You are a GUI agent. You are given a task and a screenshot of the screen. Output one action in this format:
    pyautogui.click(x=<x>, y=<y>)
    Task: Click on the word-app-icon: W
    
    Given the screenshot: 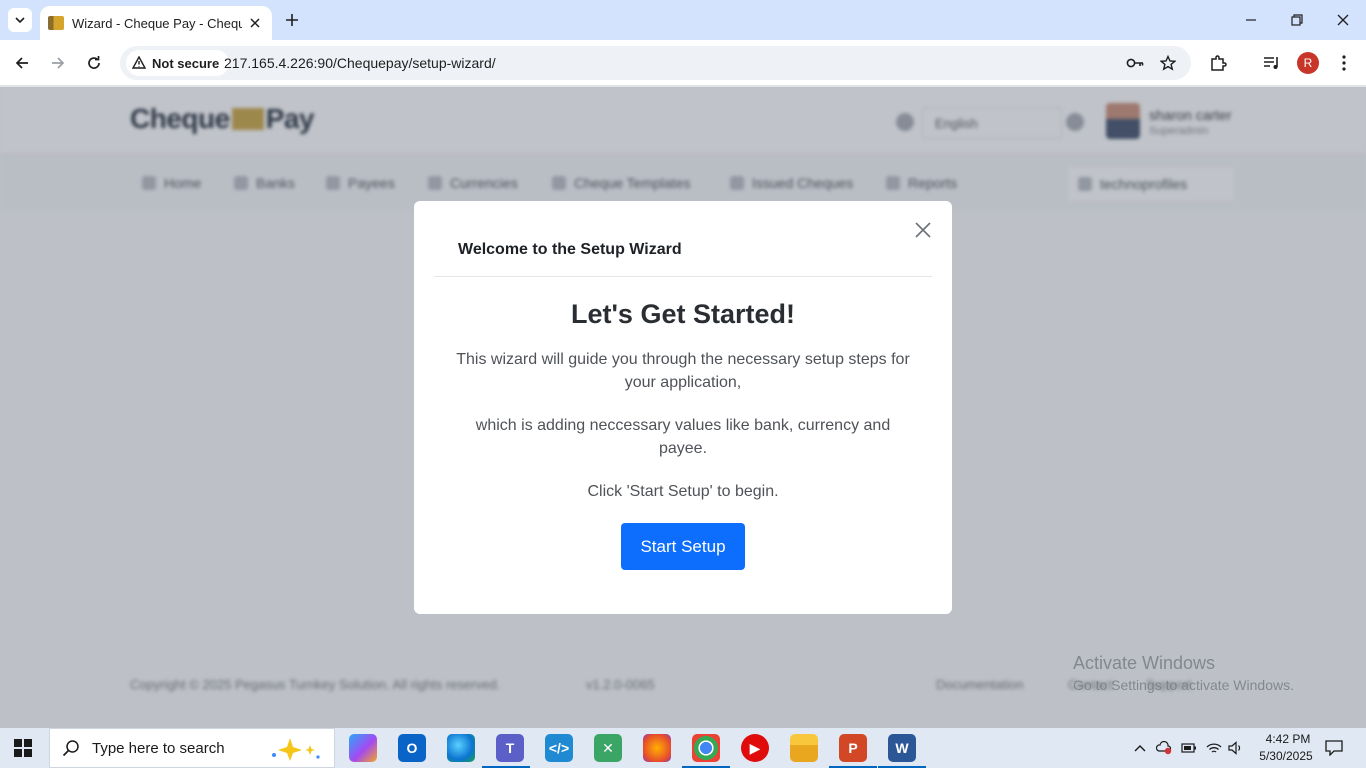 What is the action you would take?
    pyautogui.click(x=902, y=748)
    